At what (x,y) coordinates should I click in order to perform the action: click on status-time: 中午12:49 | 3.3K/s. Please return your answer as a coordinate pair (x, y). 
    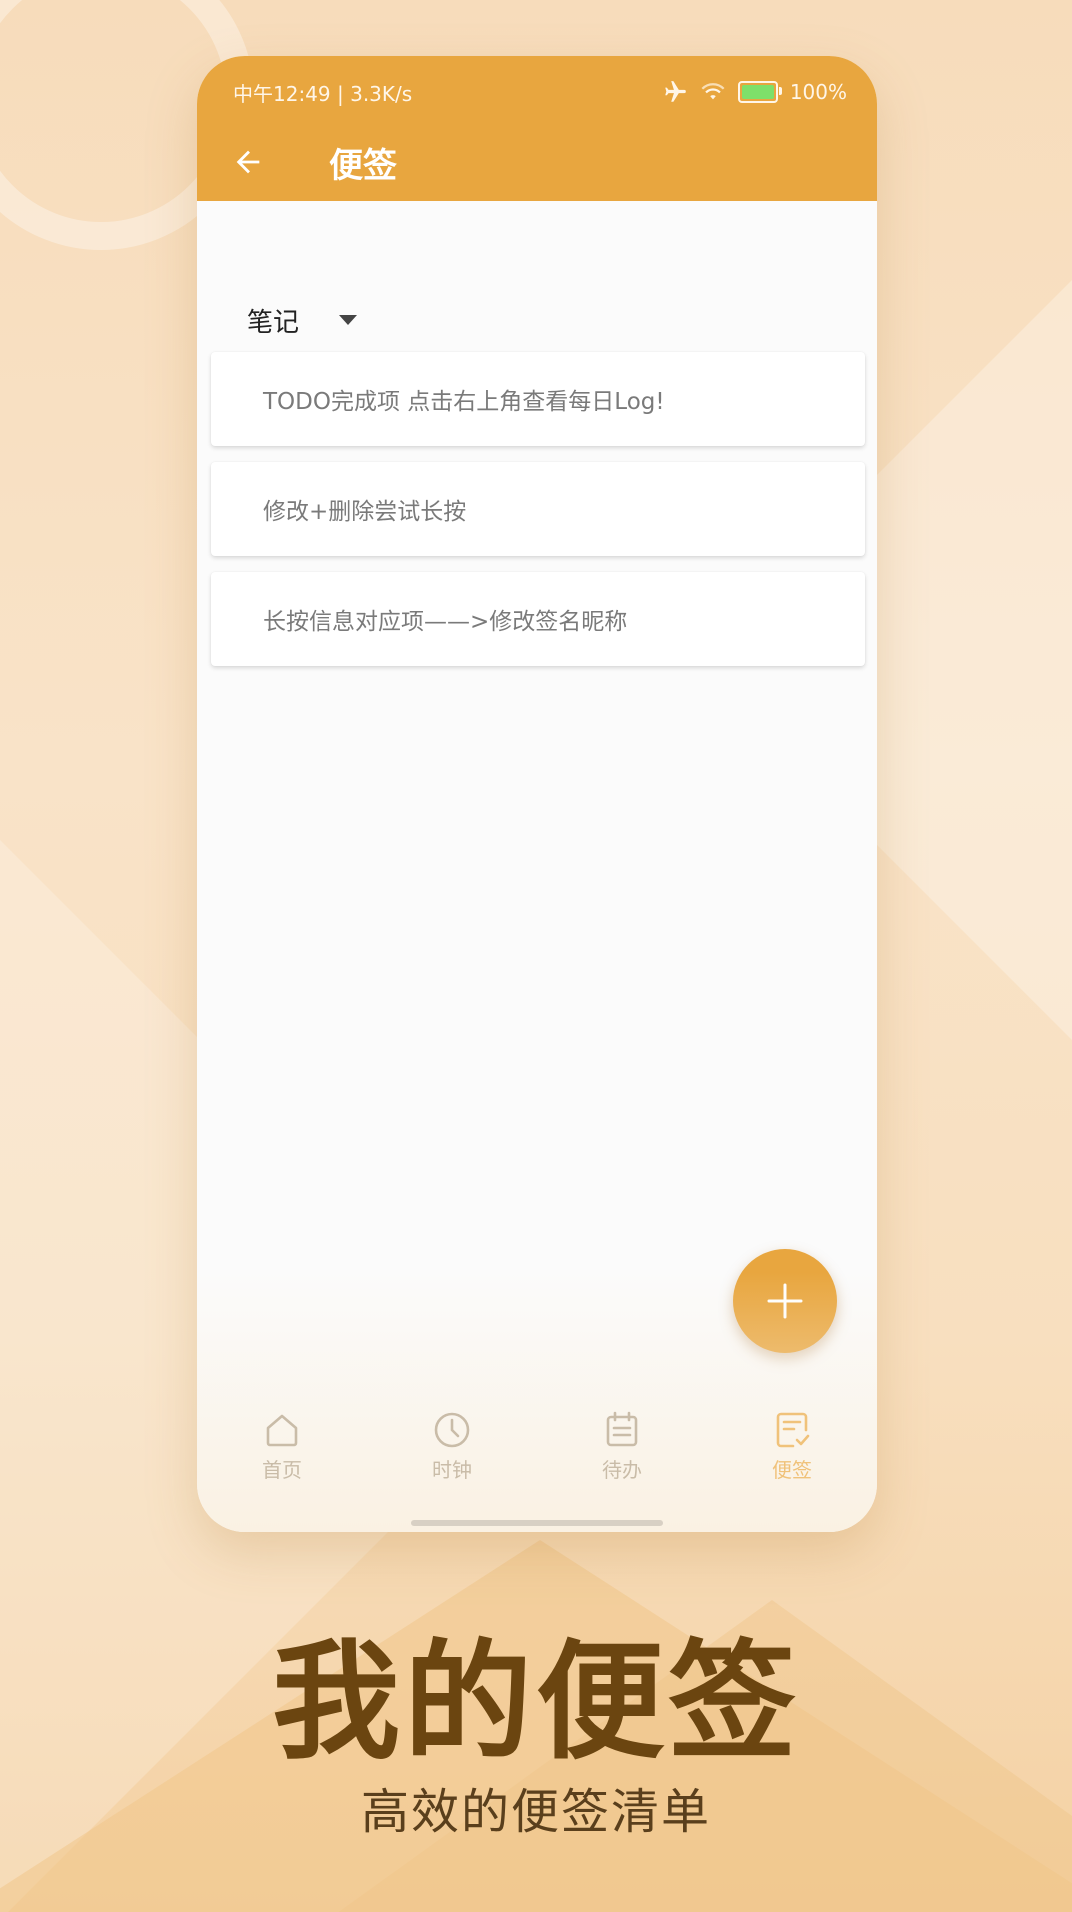
    Looking at the image, I should click on (323, 93).